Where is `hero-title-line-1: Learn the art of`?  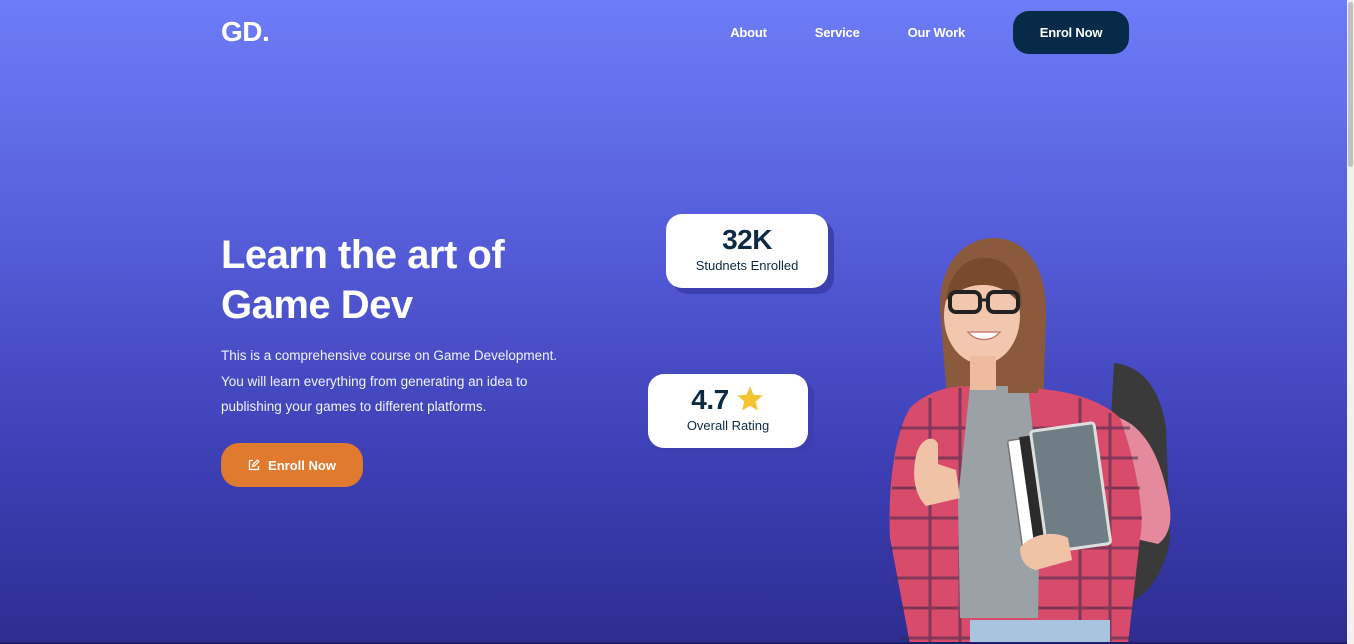
hero-title-line-1: Learn the art of is located at coordinates (363, 255).